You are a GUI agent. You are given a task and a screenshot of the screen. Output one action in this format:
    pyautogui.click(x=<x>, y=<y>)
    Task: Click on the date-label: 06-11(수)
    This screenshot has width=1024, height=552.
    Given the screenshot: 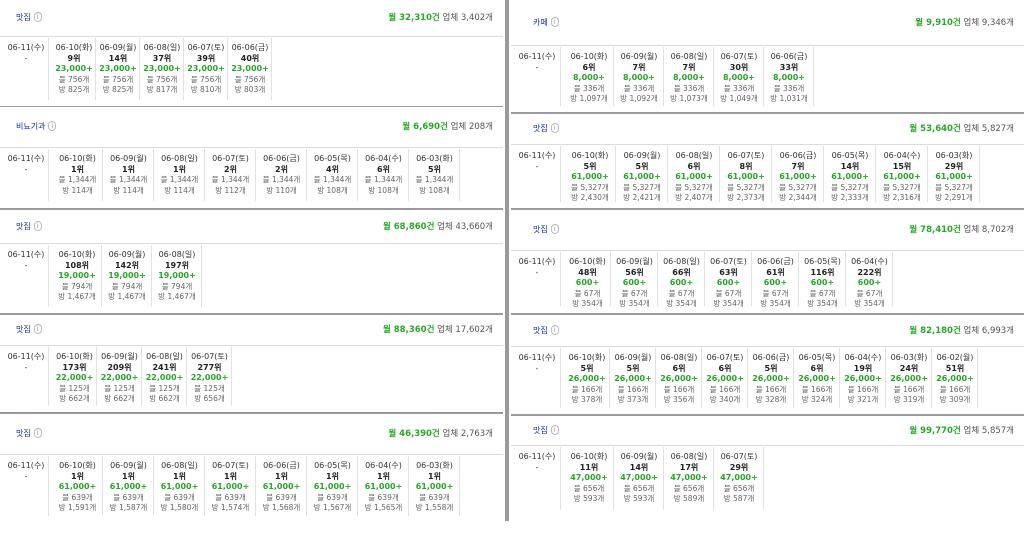 What is the action you would take?
    pyautogui.click(x=537, y=261)
    